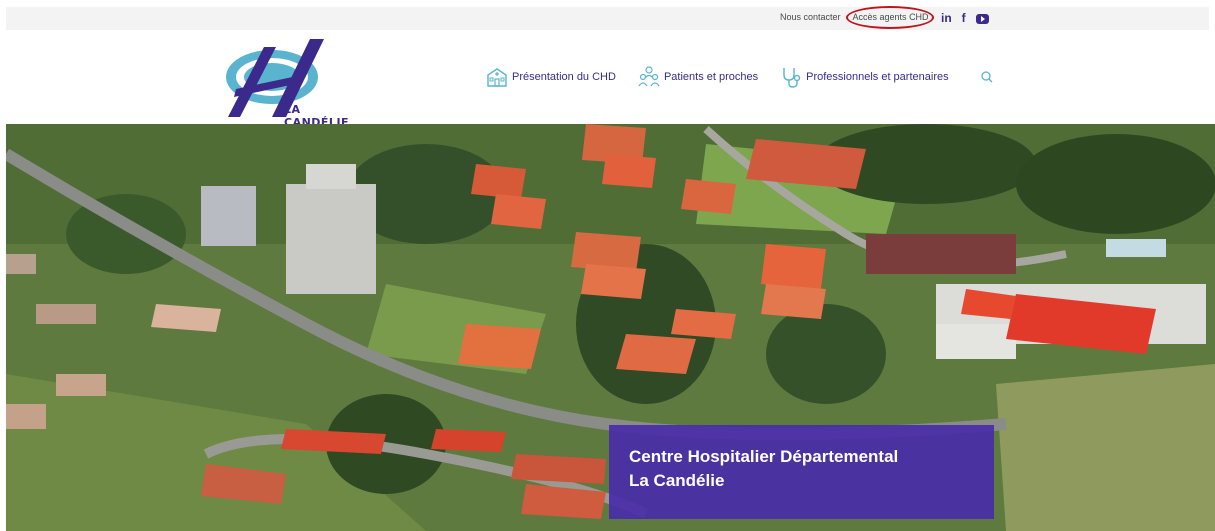 This screenshot has height=531, width=1215. What do you see at coordinates (946, 18) in the screenshot?
I see `linkedin-icon: in` at bounding box center [946, 18].